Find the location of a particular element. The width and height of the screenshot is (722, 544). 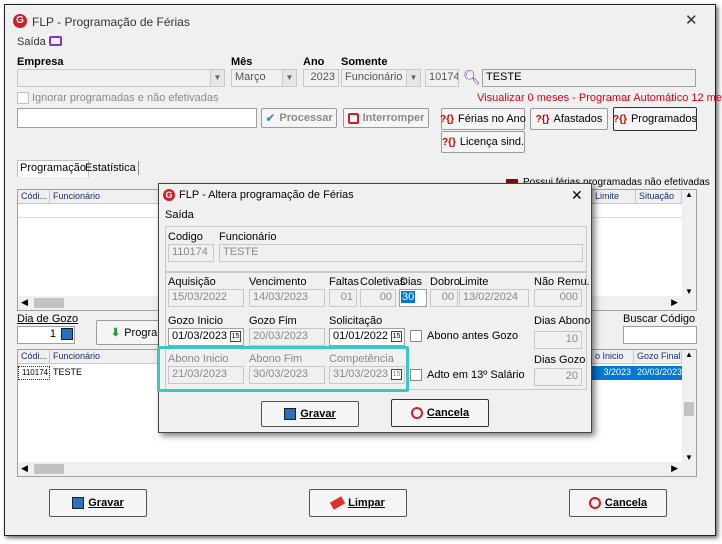

gozo-inicio-field: 01/03/2023 15 is located at coordinates (206, 337).